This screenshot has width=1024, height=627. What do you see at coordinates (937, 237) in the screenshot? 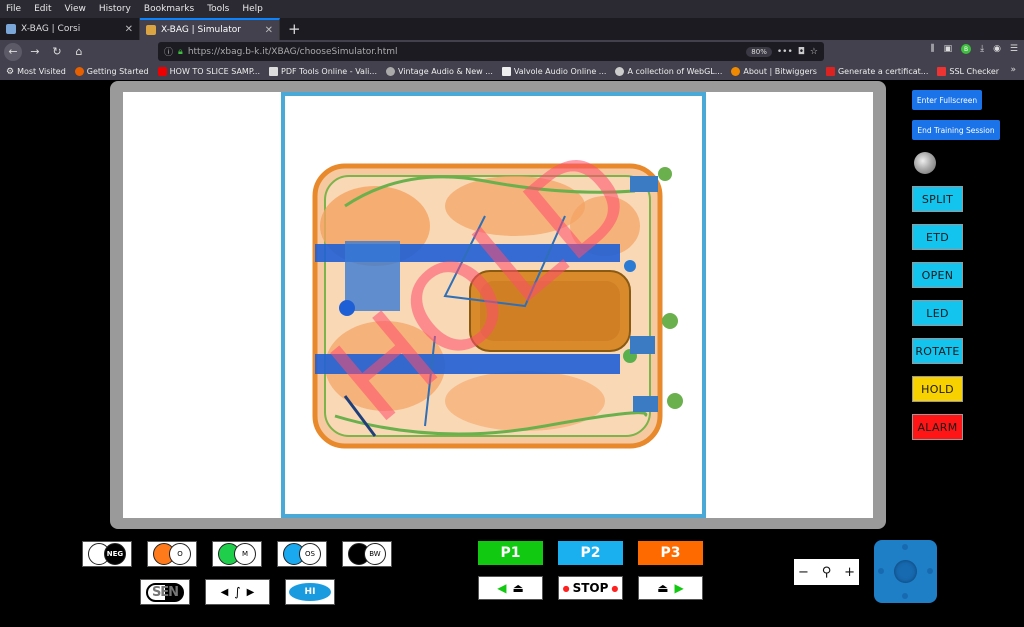
I see `etd-button: ETD` at bounding box center [937, 237].